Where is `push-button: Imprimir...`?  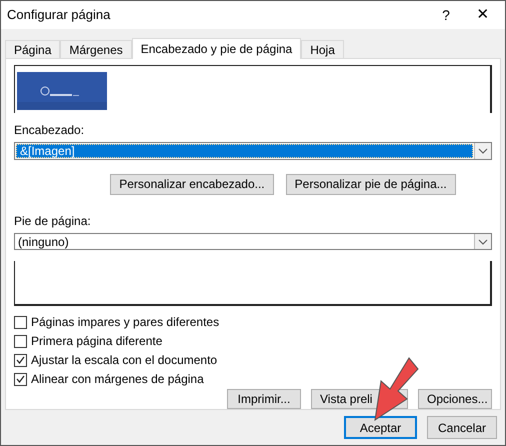 push-button: Imprimir... is located at coordinates (264, 399).